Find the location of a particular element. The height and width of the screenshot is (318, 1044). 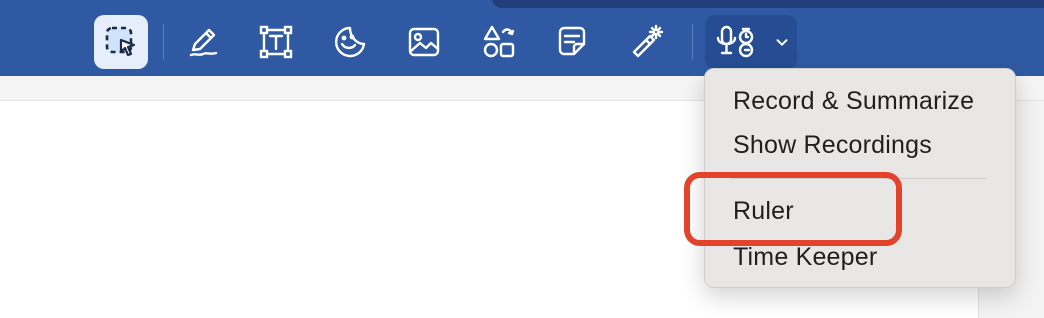

menu-item-time-keeper: Time Keeper is located at coordinates (805, 257).